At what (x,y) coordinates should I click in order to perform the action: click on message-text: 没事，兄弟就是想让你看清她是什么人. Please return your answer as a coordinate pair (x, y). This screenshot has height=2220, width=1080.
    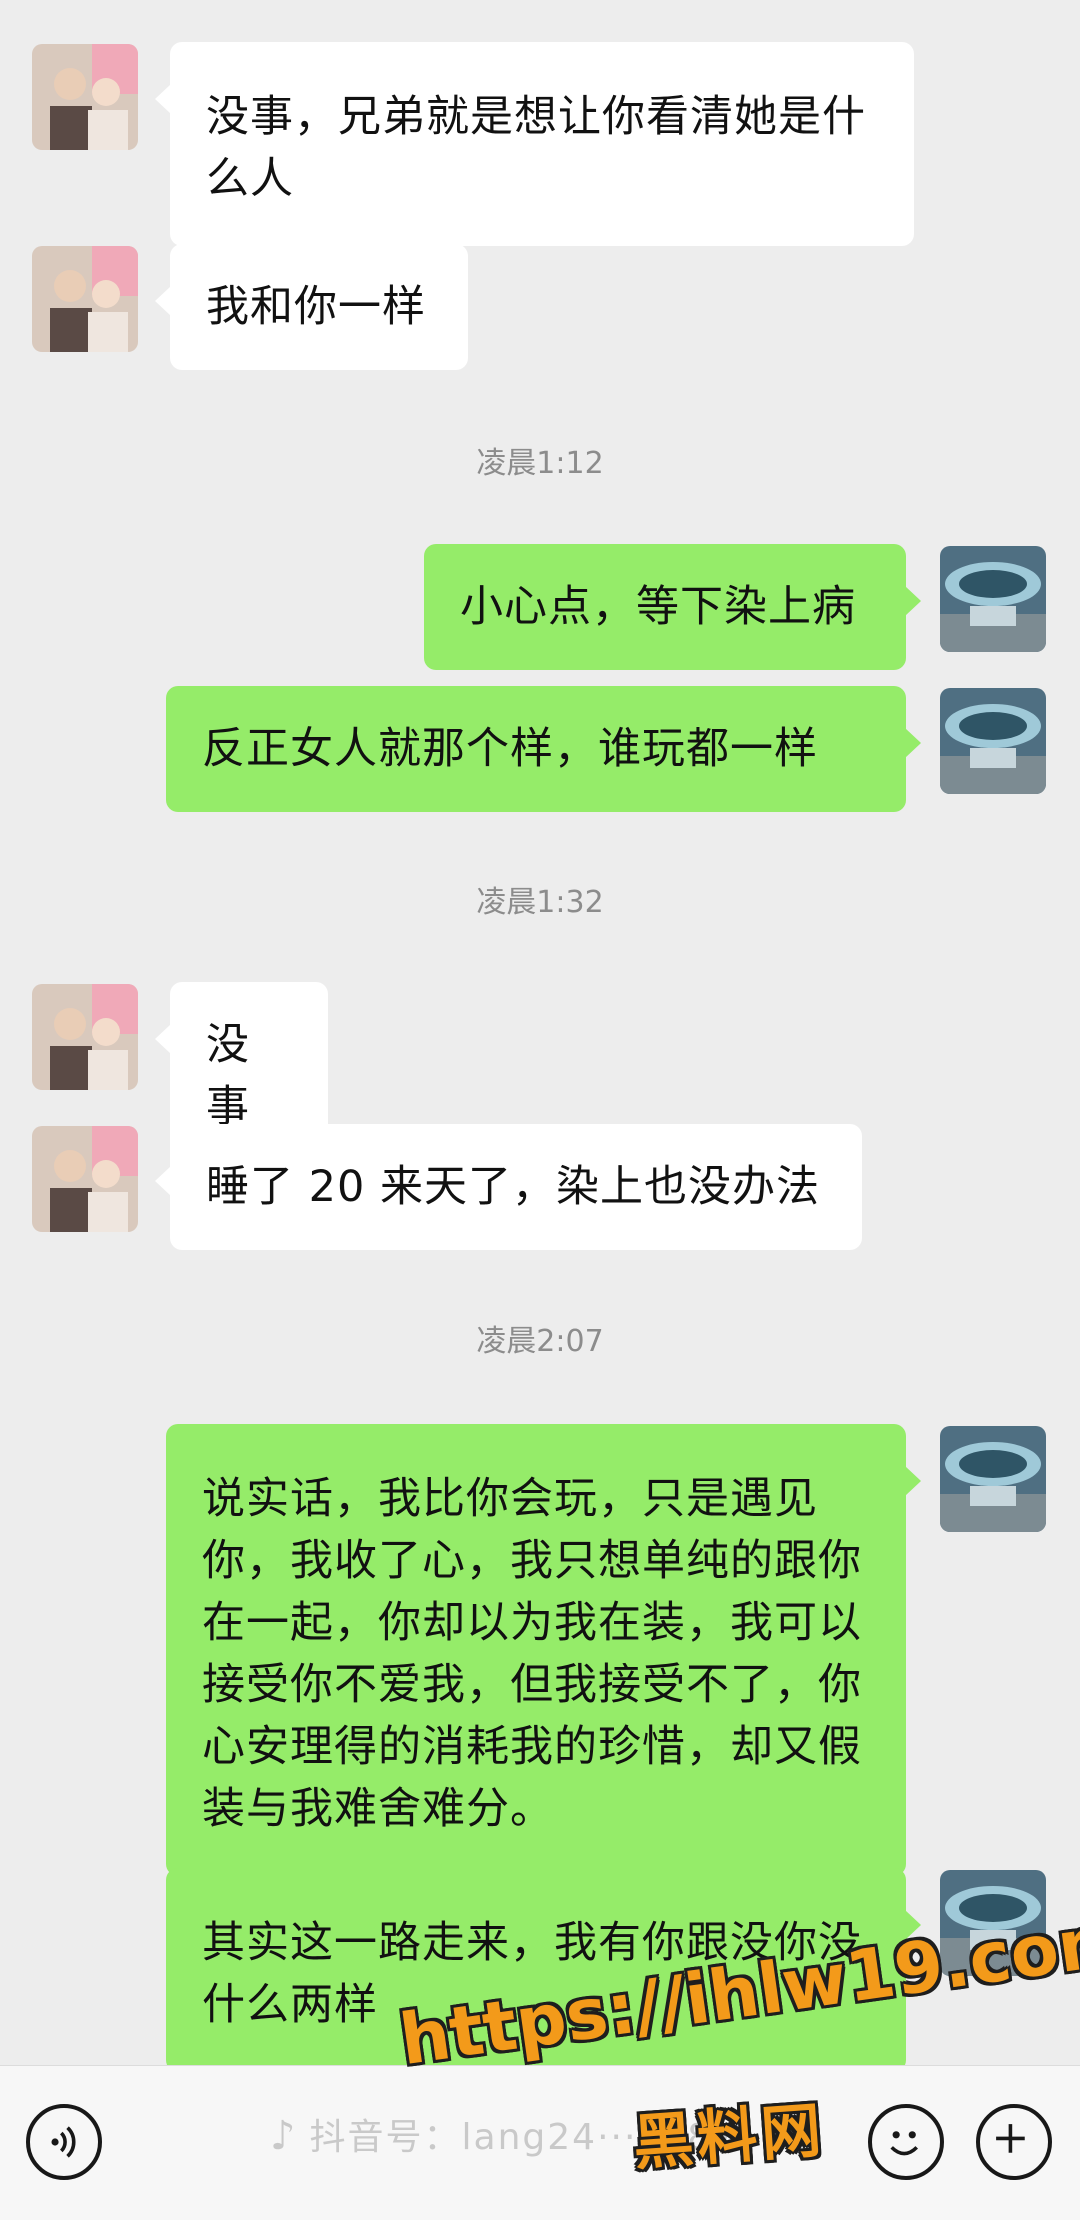
    Looking at the image, I should click on (536, 148).